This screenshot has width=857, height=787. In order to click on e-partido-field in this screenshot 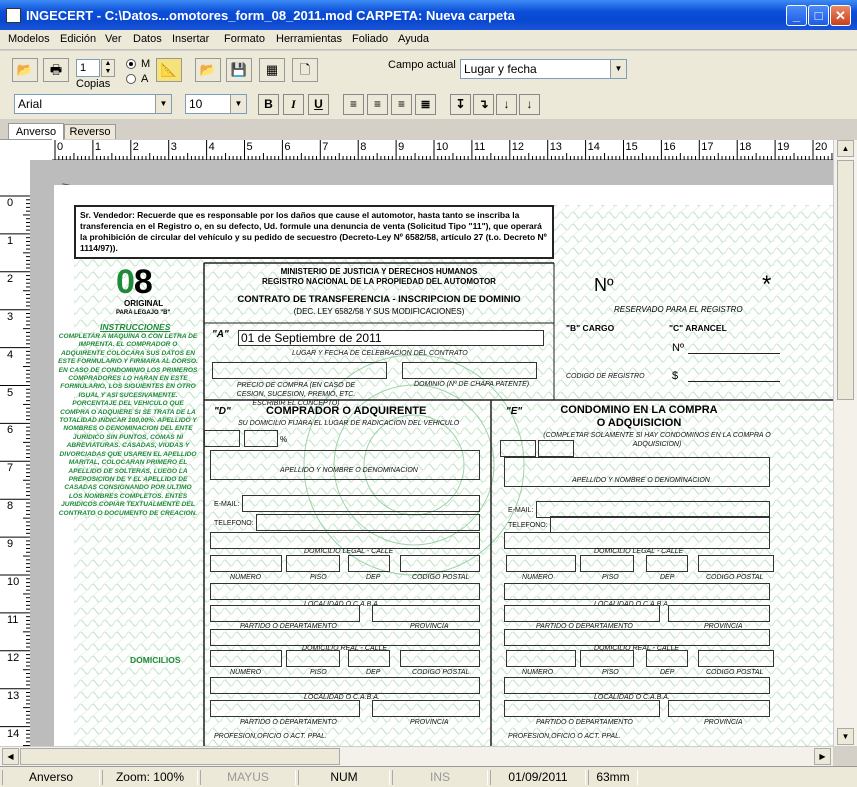, I will do `click(582, 613)`.